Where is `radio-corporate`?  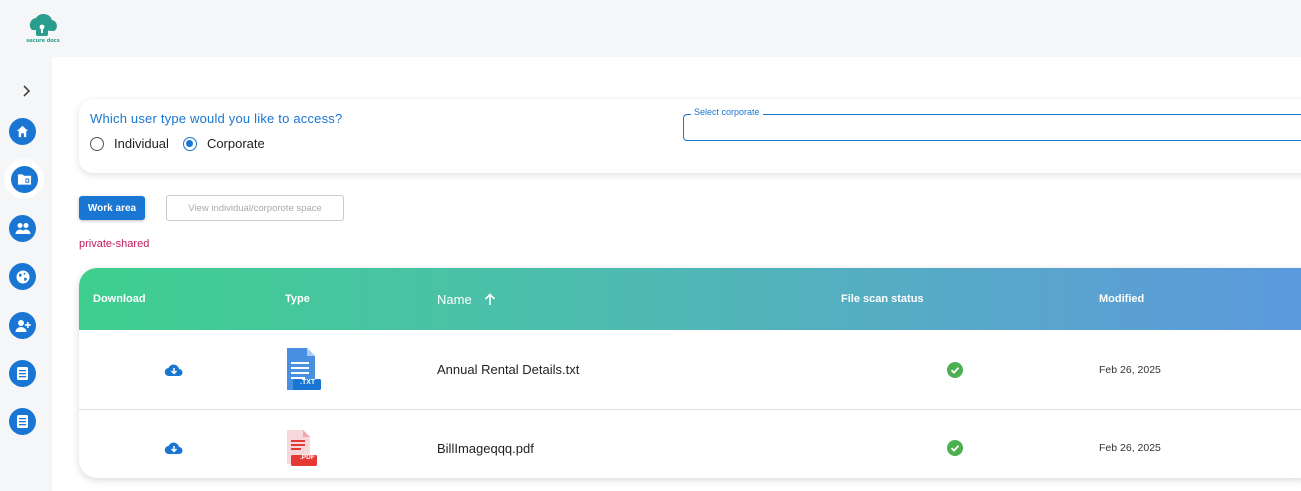 radio-corporate is located at coordinates (189, 143).